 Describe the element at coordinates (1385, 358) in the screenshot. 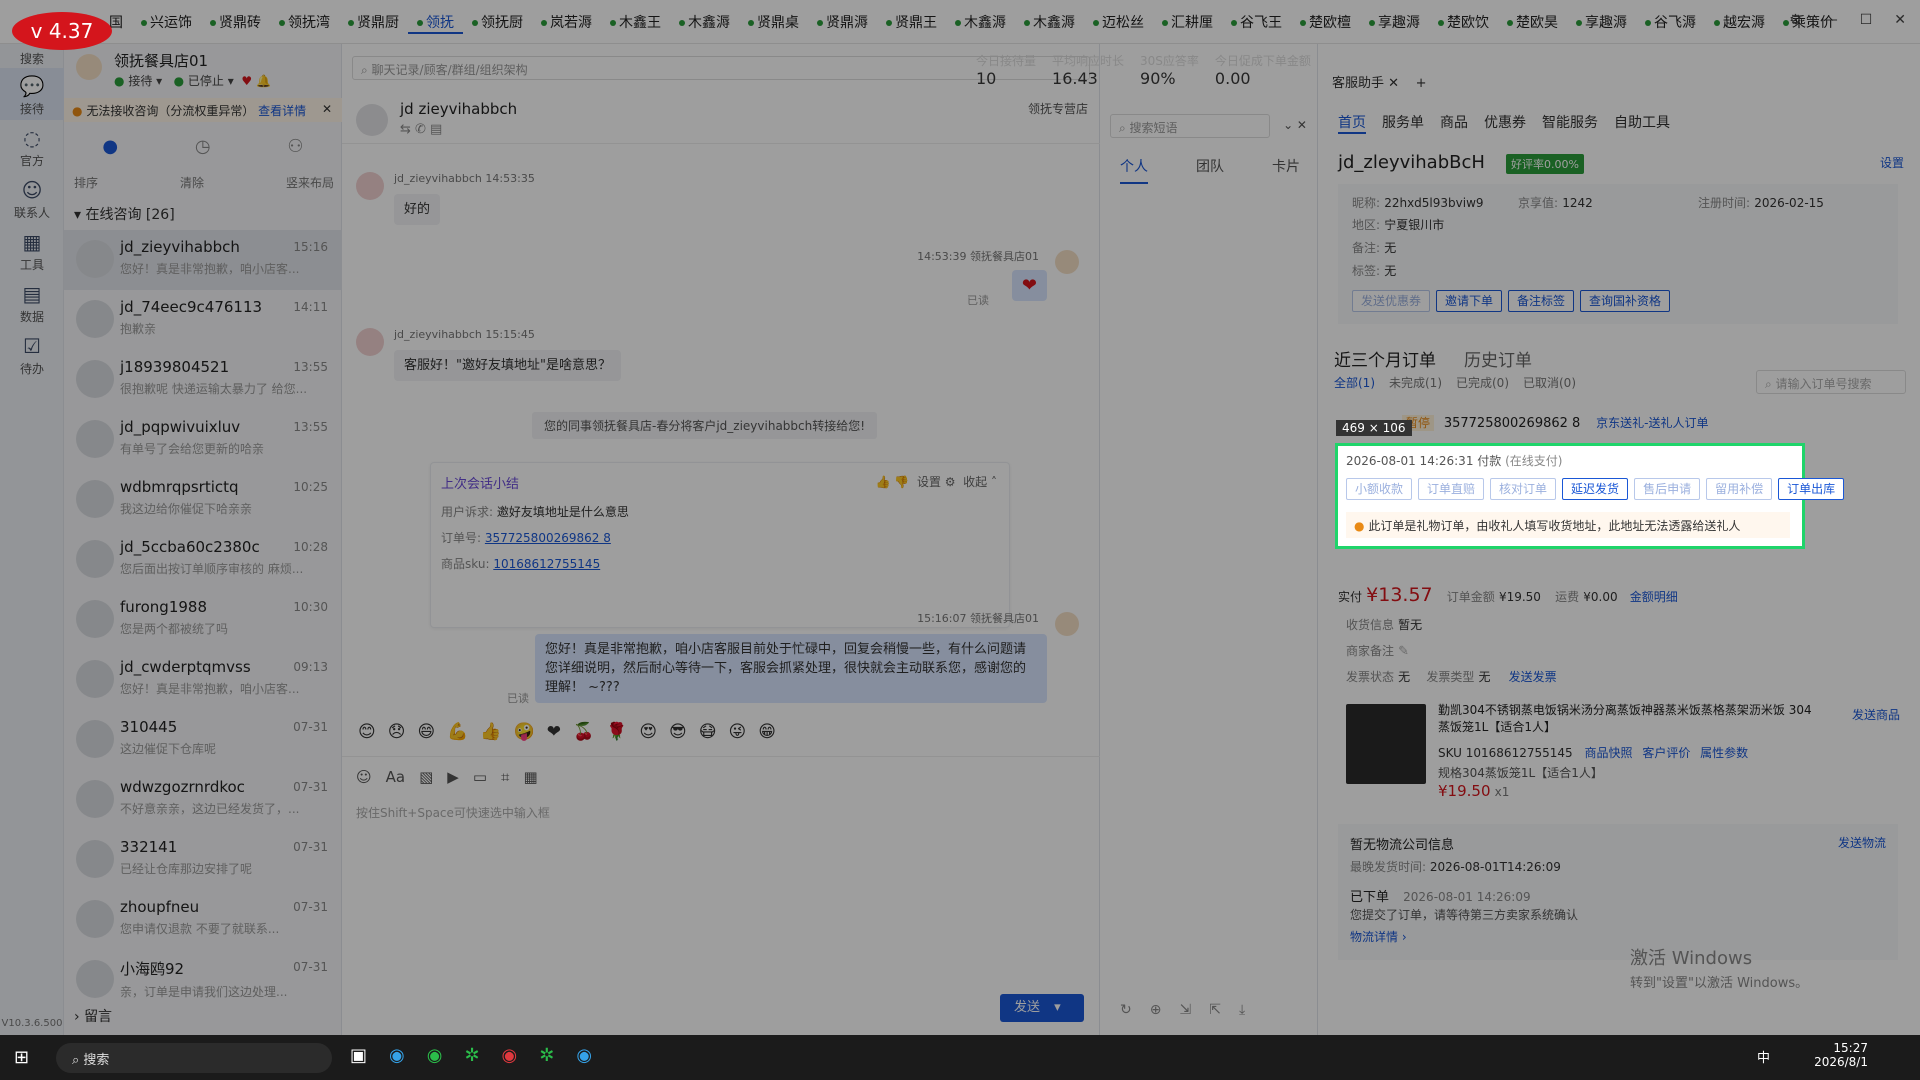

I see `tab-recent-orders: 近三个月订单` at that location.